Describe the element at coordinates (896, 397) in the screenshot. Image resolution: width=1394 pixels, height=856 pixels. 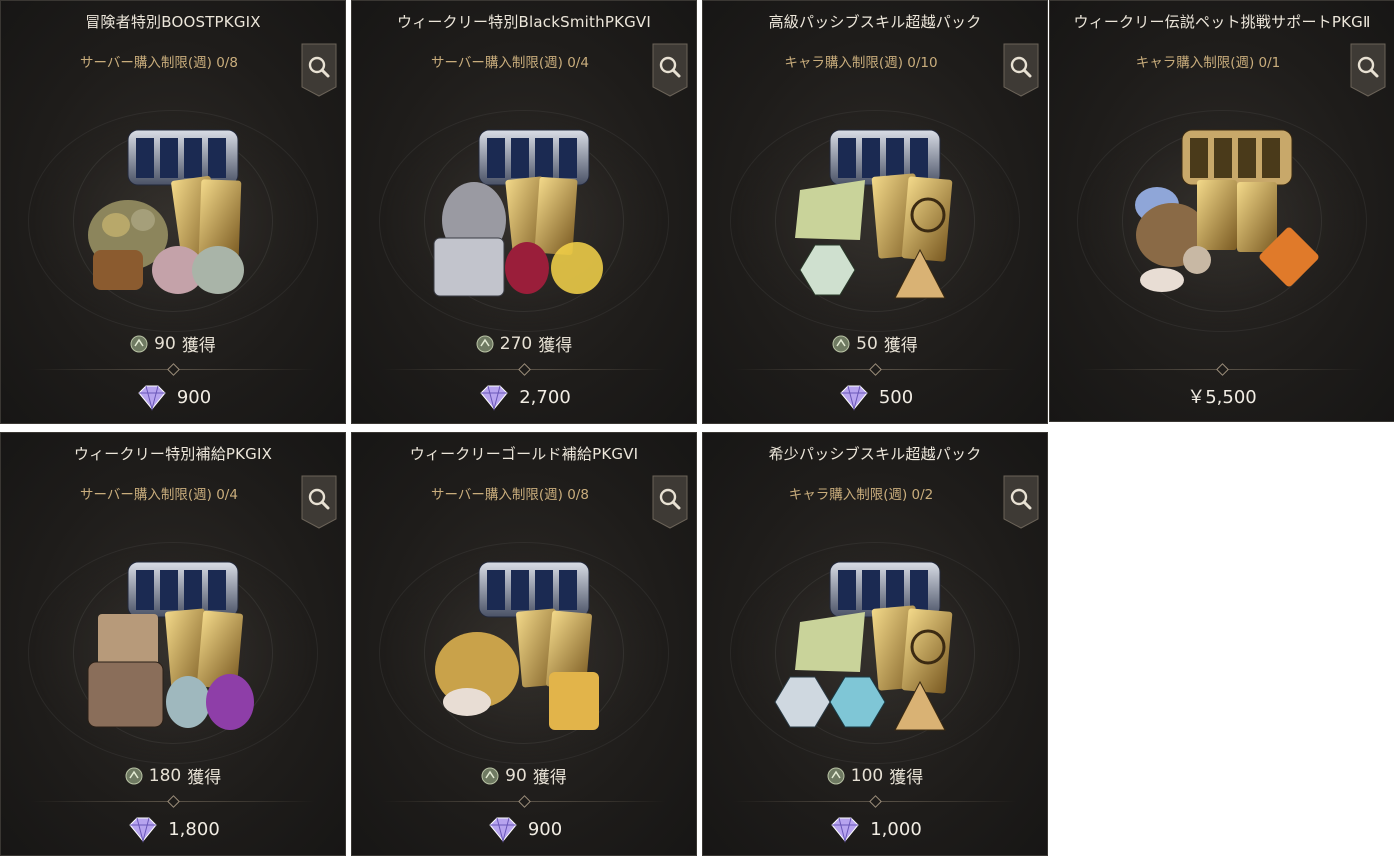
I see `price-value: 500` at that location.